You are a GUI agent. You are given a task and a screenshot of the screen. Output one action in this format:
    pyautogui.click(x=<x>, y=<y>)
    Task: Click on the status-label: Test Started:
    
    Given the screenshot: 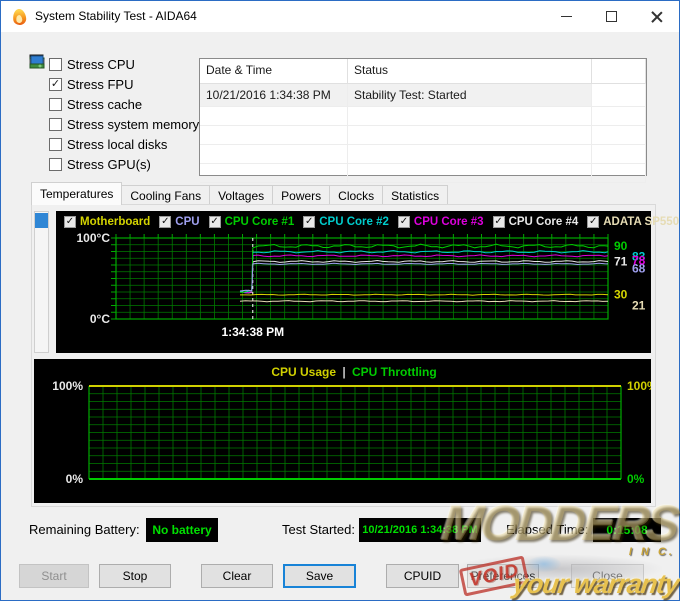 What is the action you would take?
    pyautogui.click(x=318, y=529)
    